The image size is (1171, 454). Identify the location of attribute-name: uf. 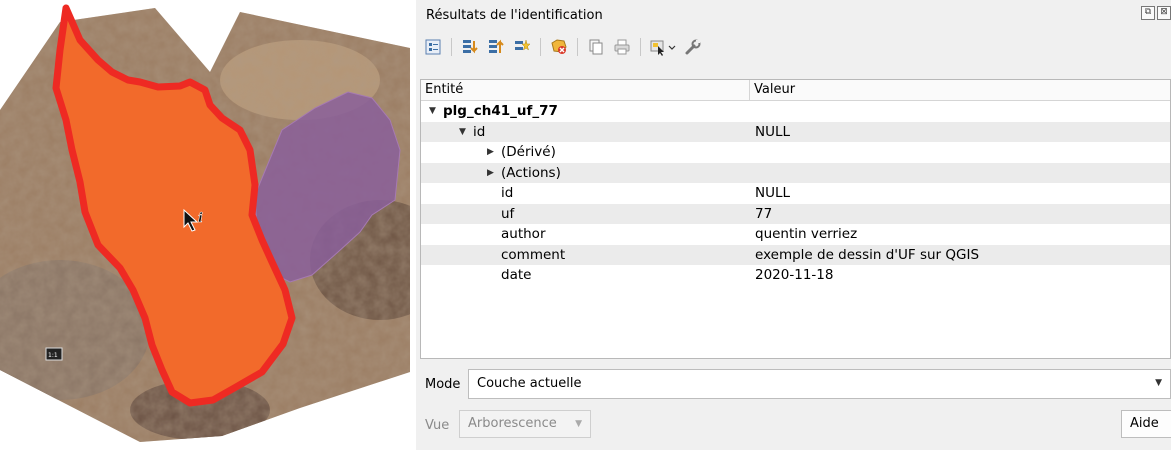
(508, 213).